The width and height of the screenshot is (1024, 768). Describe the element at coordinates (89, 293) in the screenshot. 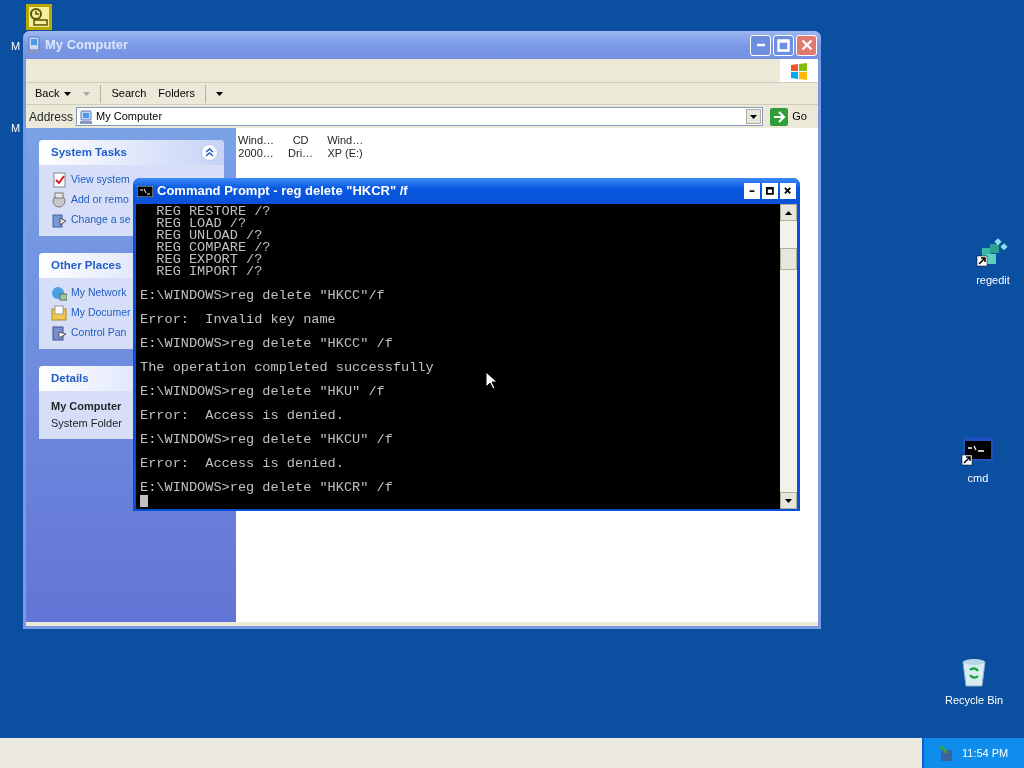

I see `task-link: My Network` at that location.